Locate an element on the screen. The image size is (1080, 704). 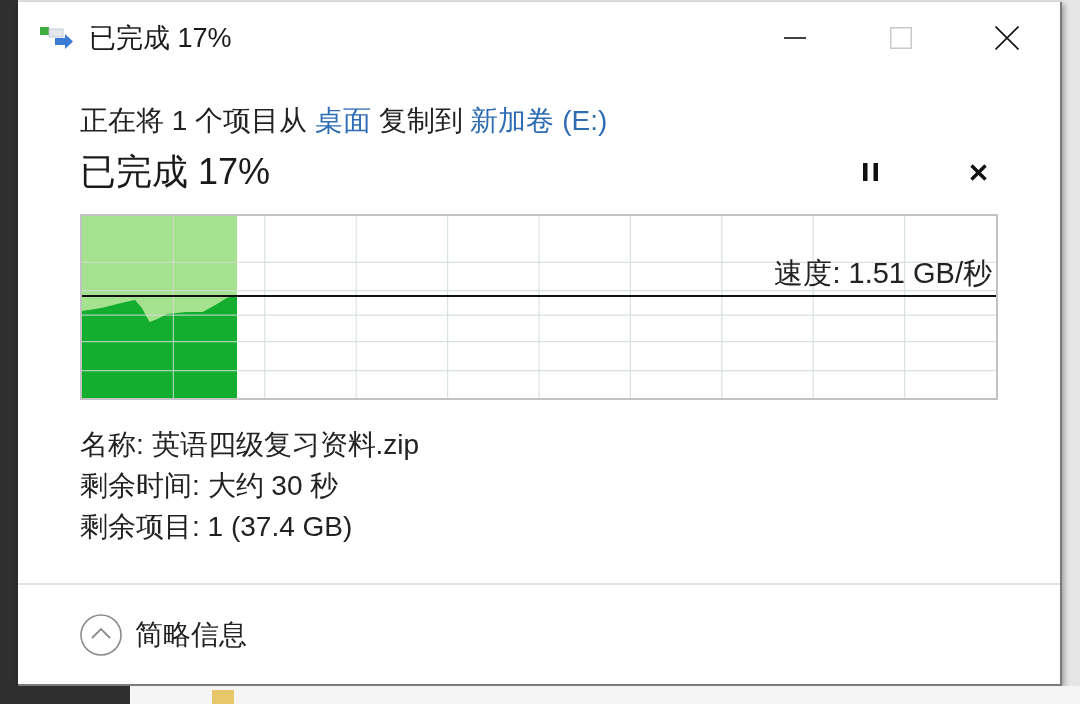
progress-heading: 已完成 17% is located at coordinates (175, 172).